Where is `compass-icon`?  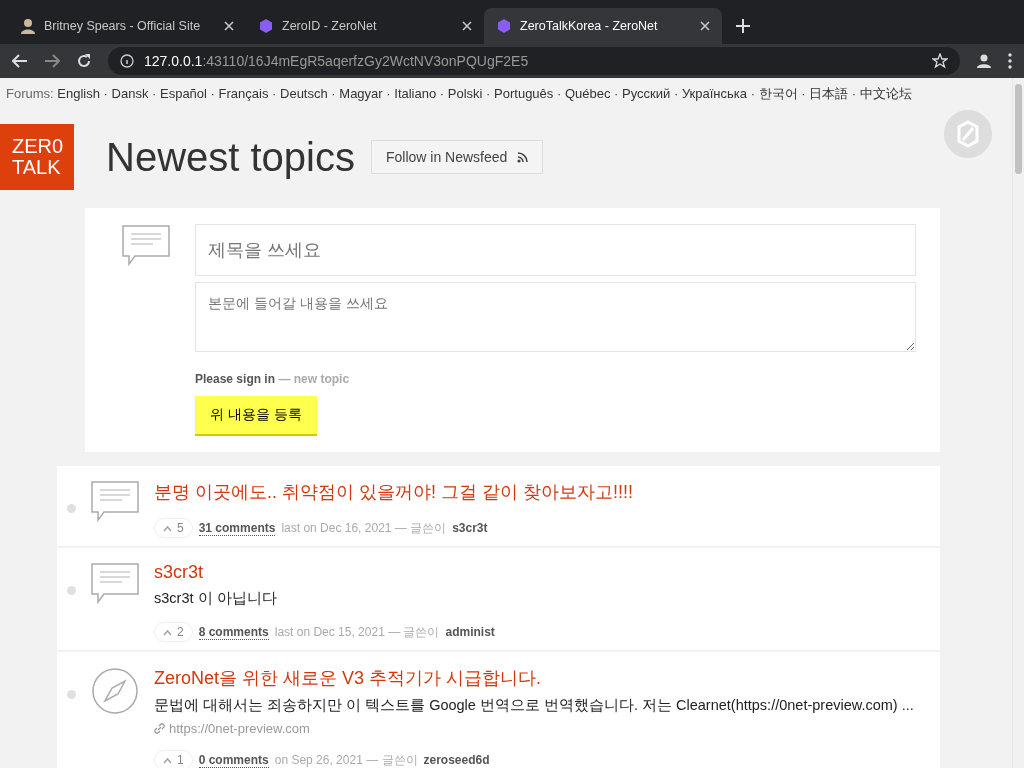 compass-icon is located at coordinates (115, 691).